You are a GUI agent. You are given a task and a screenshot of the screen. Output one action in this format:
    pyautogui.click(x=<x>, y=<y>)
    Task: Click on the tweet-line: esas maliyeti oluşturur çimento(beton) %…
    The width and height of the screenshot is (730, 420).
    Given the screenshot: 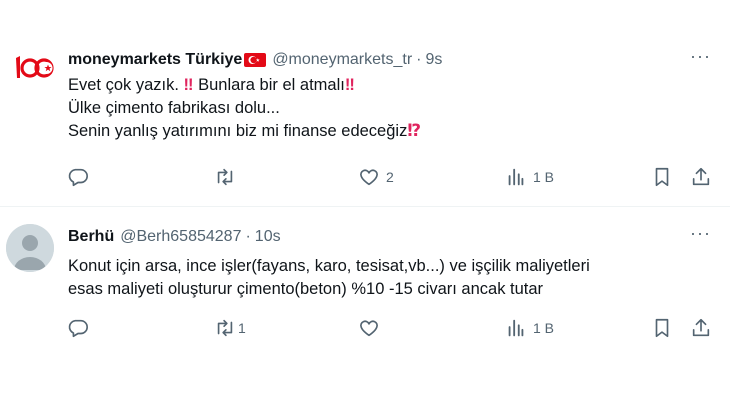 What is the action you would take?
    pyautogui.click(x=306, y=289)
    